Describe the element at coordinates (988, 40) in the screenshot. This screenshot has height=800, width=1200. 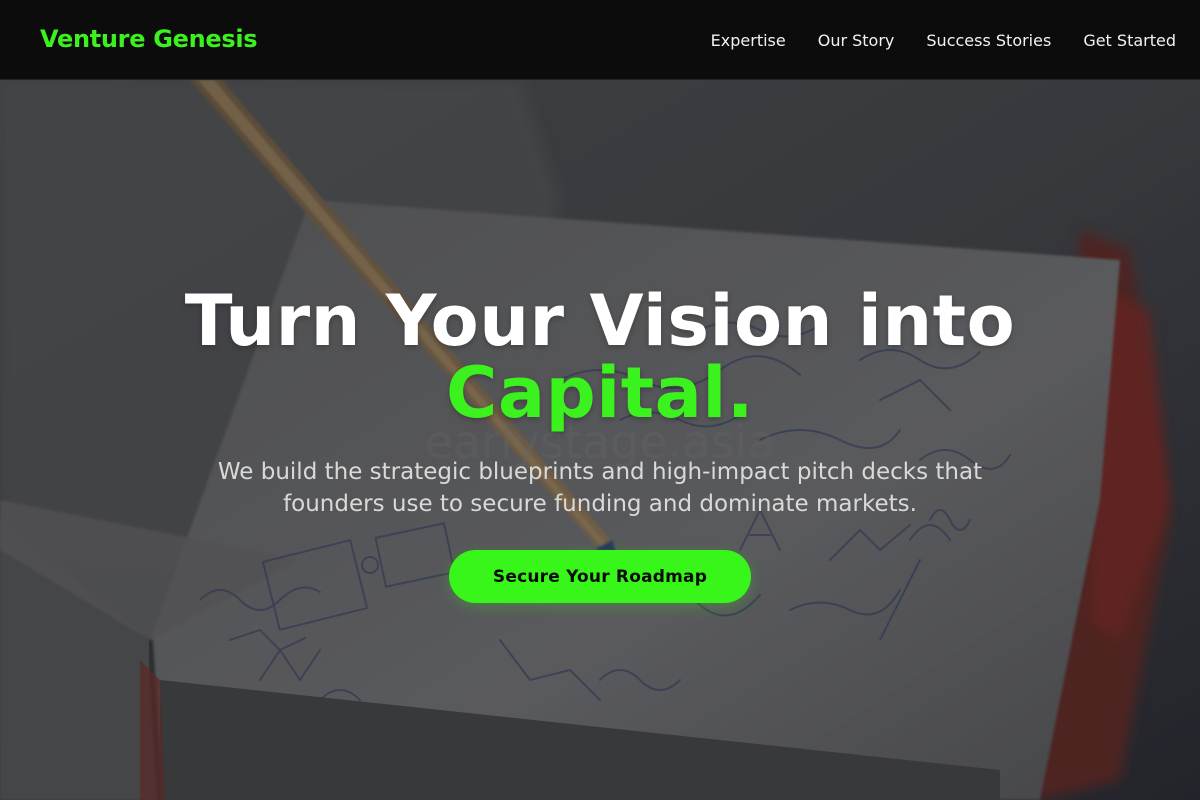
I see `nav-link-success-stories: Success Stories` at that location.